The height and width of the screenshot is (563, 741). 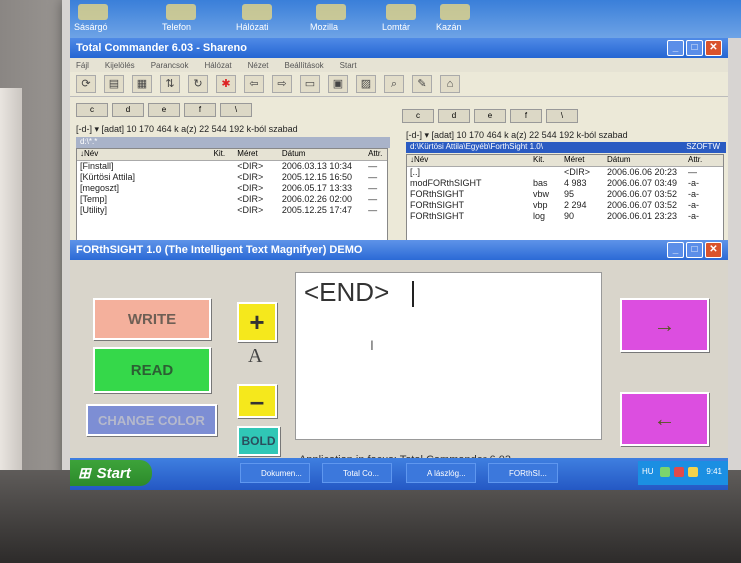 What do you see at coordinates (310, 84) in the screenshot?
I see `folder-icon: ▭` at bounding box center [310, 84].